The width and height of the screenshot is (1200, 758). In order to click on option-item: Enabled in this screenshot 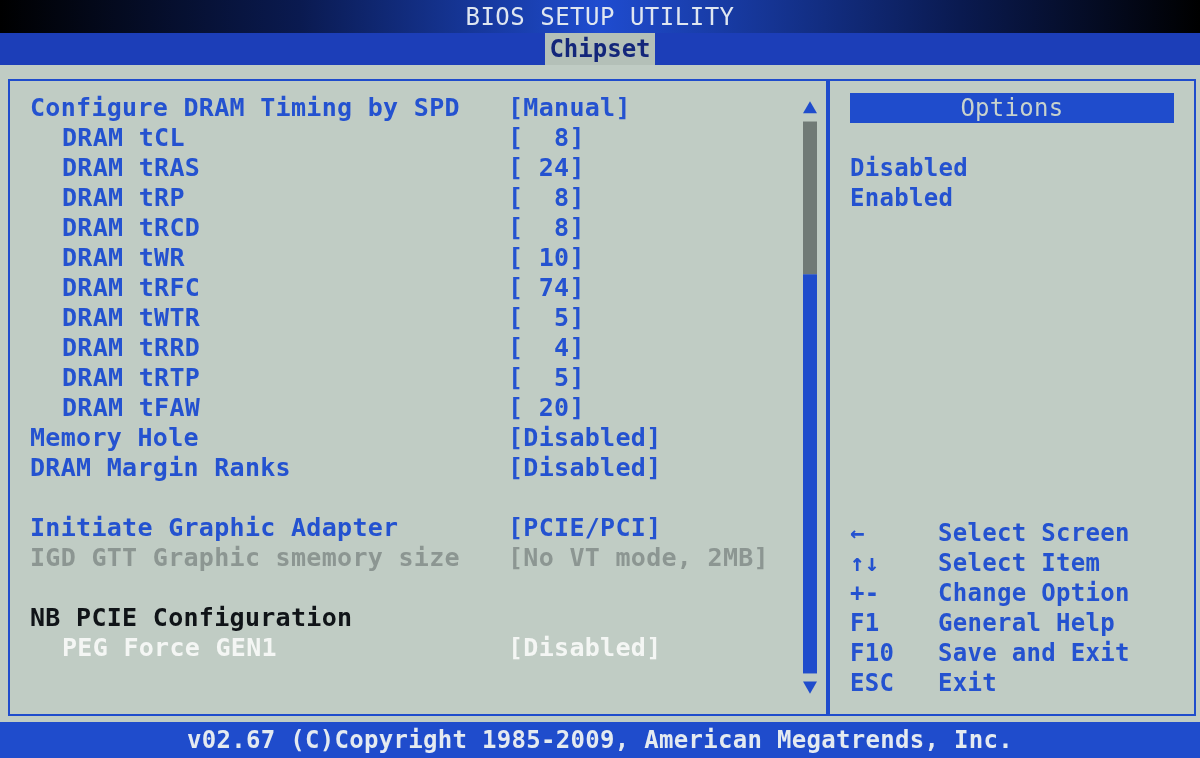, I will do `click(902, 198)`.